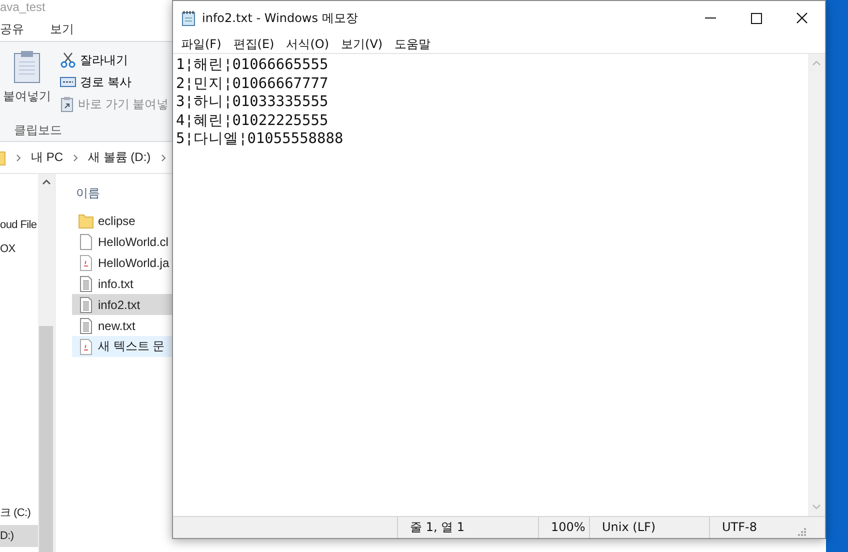  I want to click on status-field: Unix (LF), so click(649, 527).